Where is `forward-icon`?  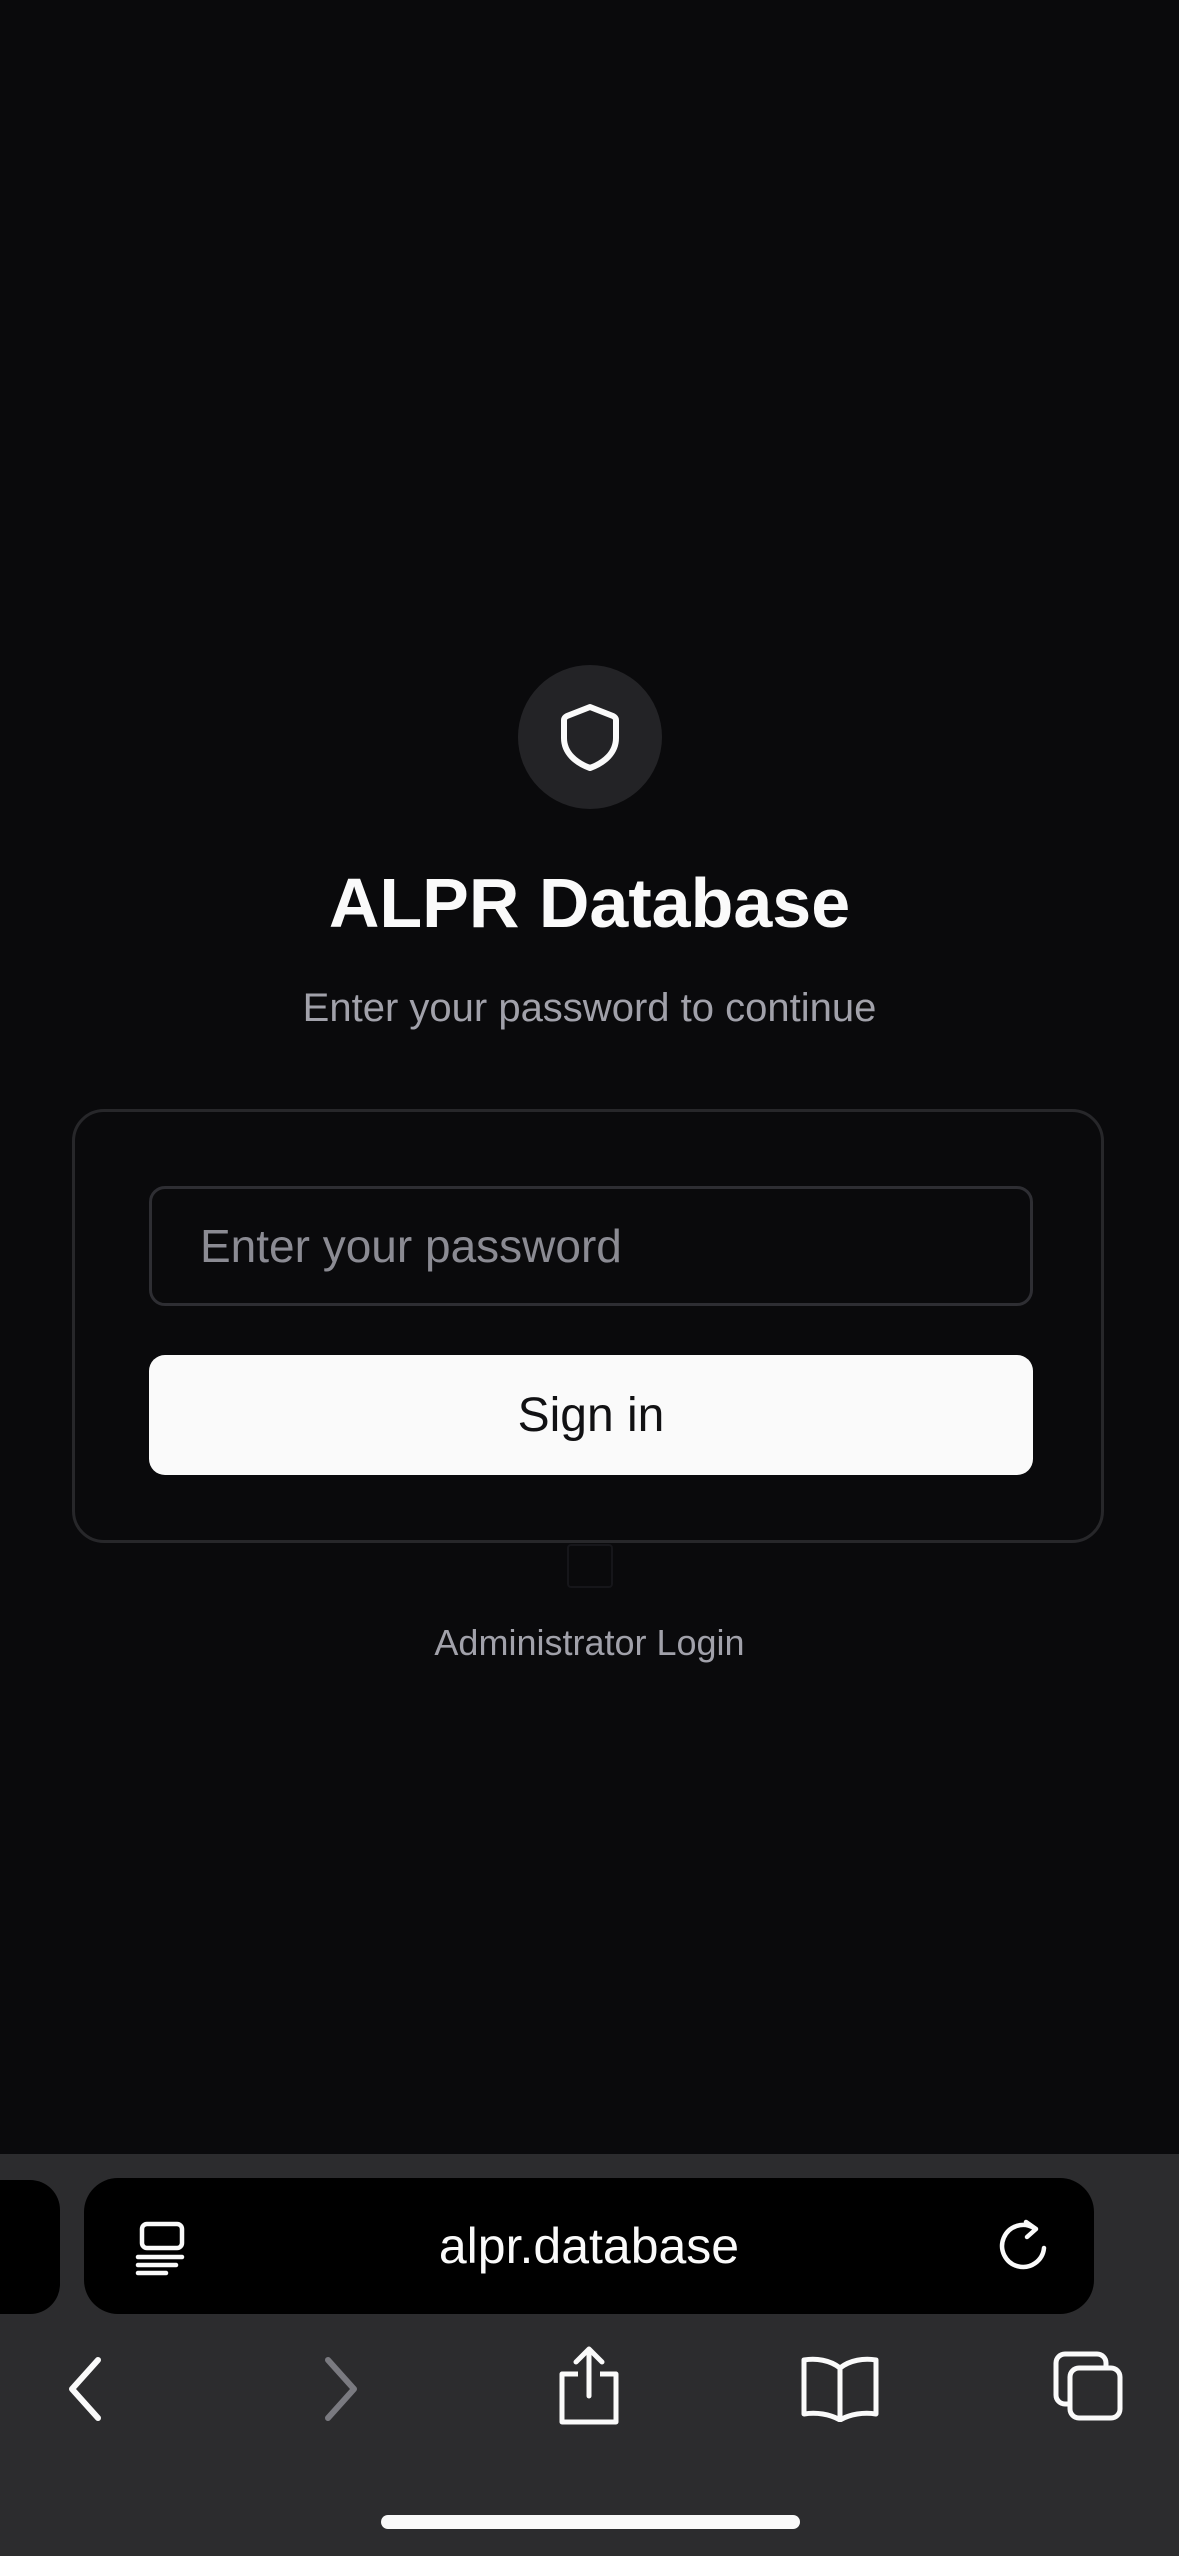
forward-icon is located at coordinates (340, 2389).